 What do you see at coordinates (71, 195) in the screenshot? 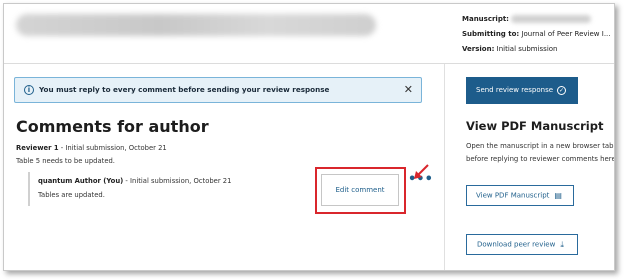
I see `author-reply-text: Tables are updated.` at bounding box center [71, 195].